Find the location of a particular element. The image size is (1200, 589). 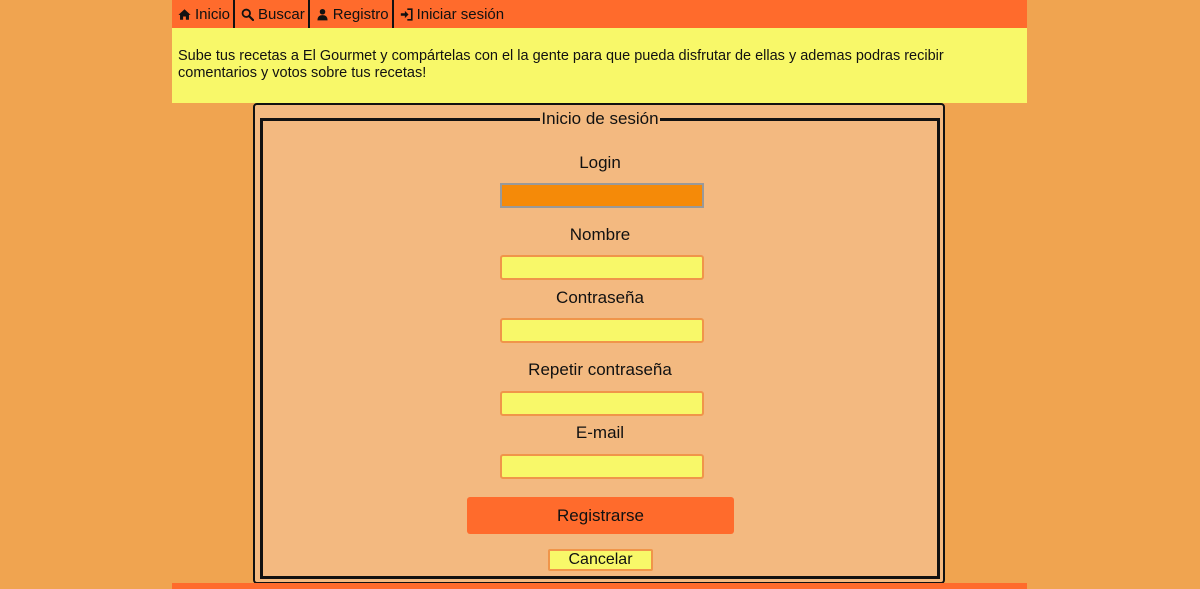

nav-item-iniciar-sesion: Iniciar sesión is located at coordinates (451, 14).